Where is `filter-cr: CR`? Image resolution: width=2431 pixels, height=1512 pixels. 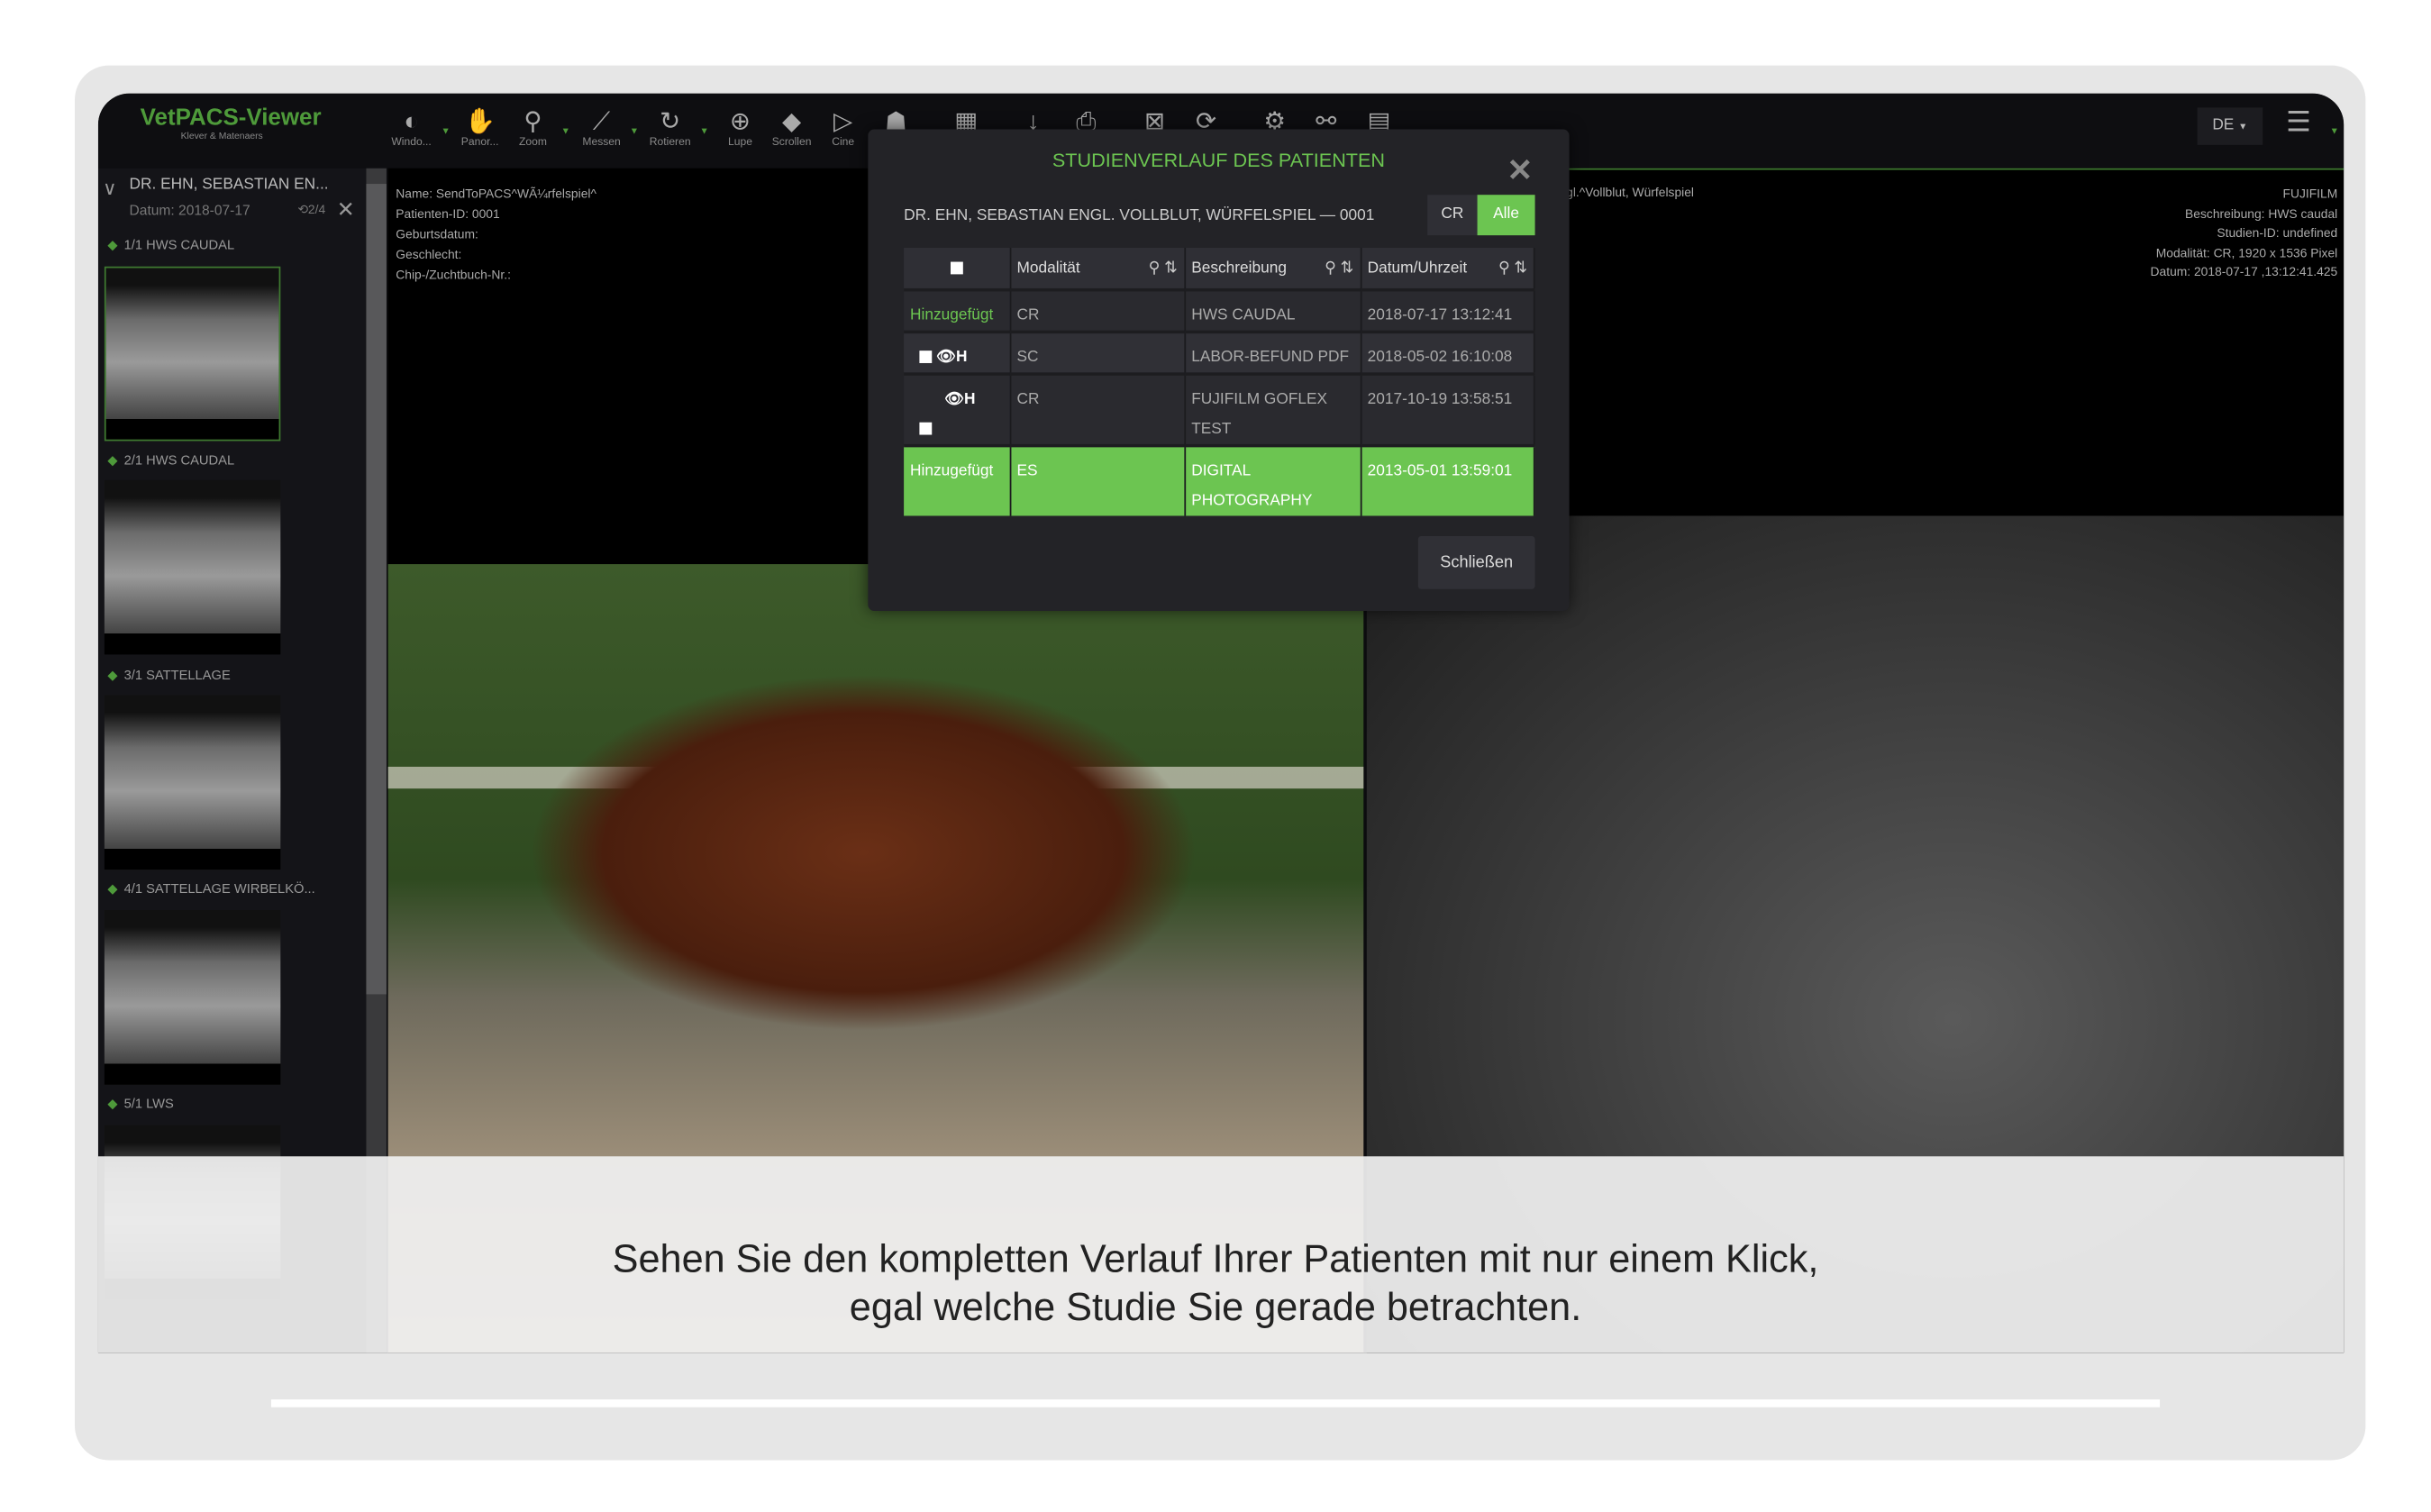
filter-cr: CR is located at coordinates (1452, 215).